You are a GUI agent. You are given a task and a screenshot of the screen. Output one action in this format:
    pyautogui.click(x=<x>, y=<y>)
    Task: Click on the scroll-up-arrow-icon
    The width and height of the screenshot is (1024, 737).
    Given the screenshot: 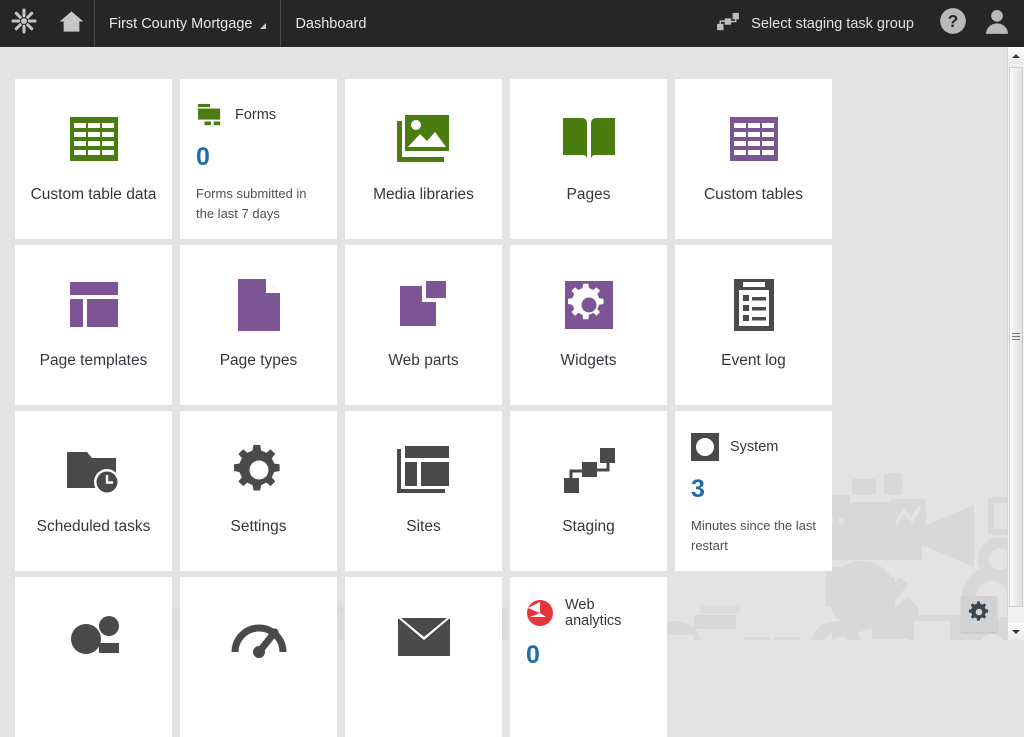 What is the action you would take?
    pyautogui.click(x=1016, y=56)
    